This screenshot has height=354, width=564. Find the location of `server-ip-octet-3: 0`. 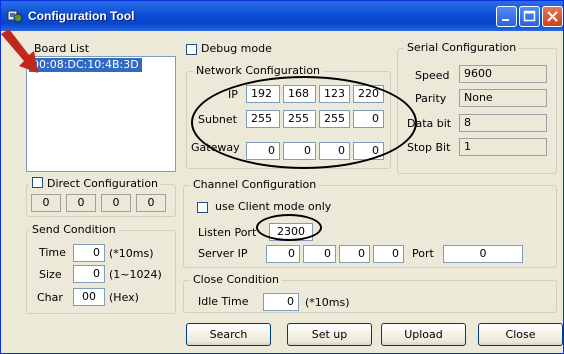

server-ip-octet-3: 0 is located at coordinates (354, 254).